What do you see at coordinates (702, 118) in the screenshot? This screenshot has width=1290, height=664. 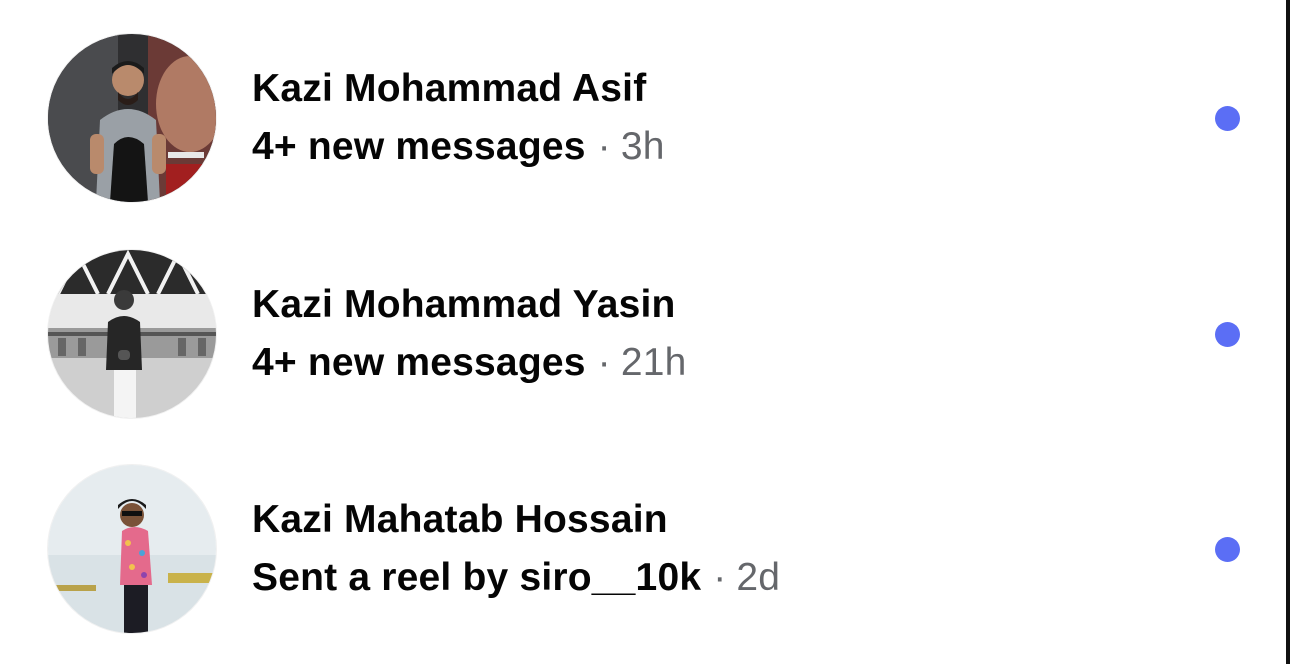 I see `conversation-text: Kazi Mohammad Asif 4+ new messages · 3h` at bounding box center [702, 118].